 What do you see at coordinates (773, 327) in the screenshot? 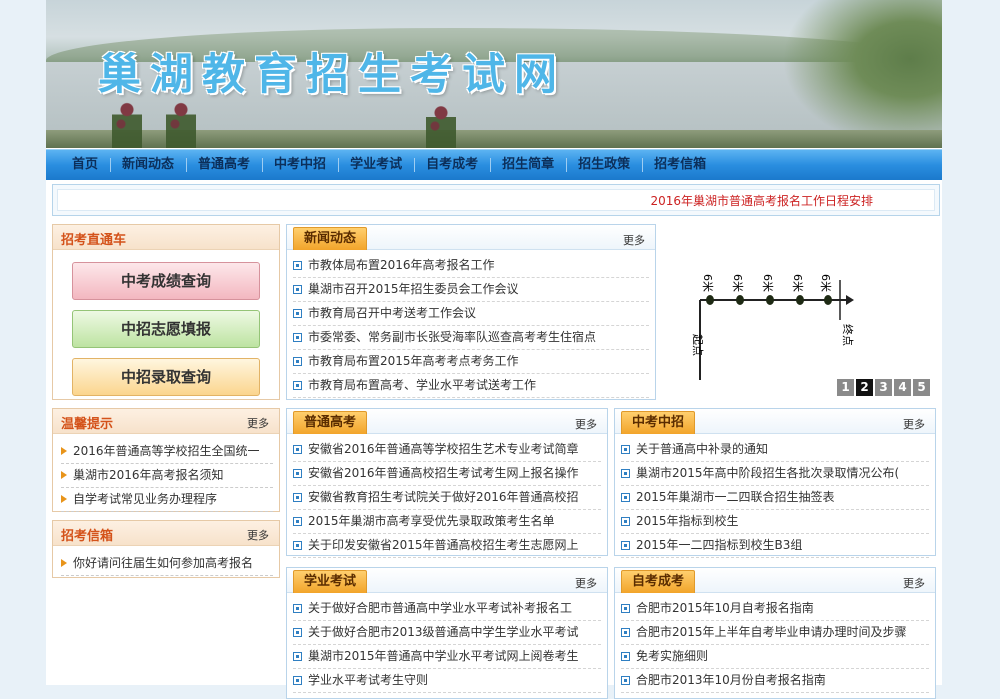
I see `slide-image: 6米 6米 6米 6米 6米 起点 终点` at bounding box center [773, 327].